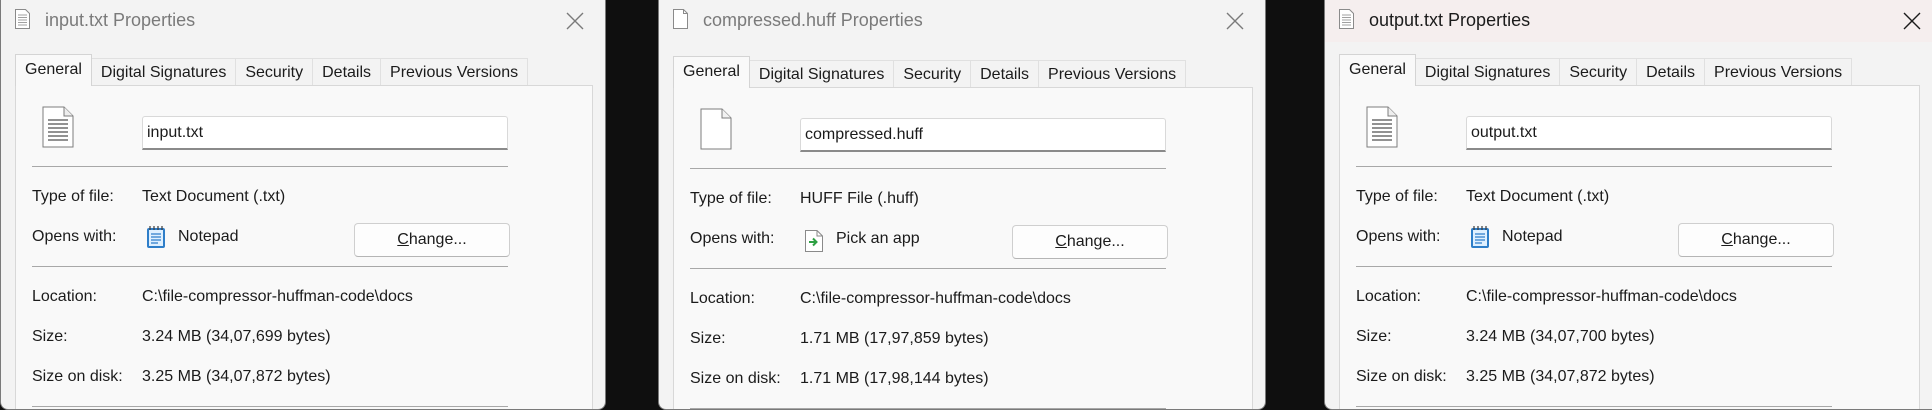 The width and height of the screenshot is (1932, 410). I want to click on title-bar: output.txt Properties, so click(1628, 21).